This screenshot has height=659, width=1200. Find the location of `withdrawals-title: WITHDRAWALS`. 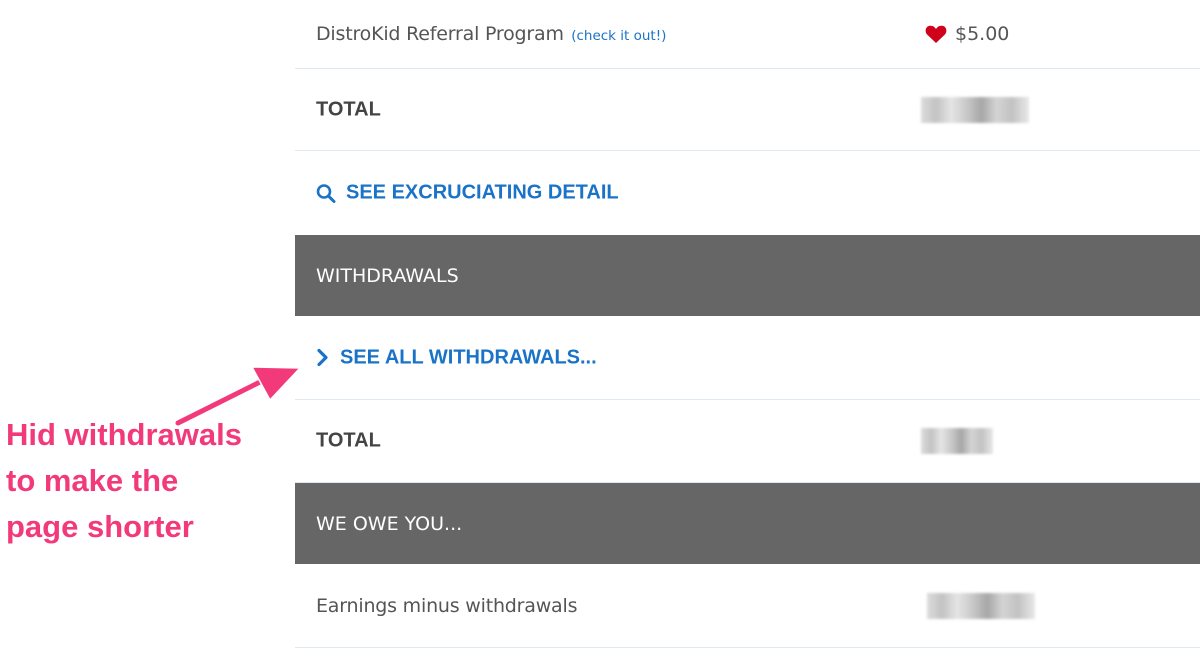

withdrawals-title: WITHDRAWALS is located at coordinates (387, 275).